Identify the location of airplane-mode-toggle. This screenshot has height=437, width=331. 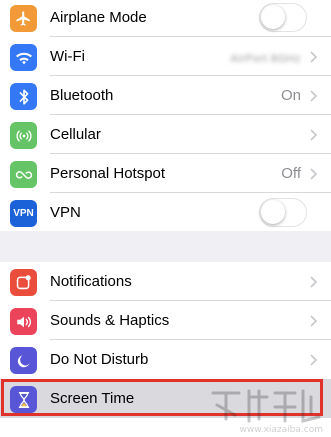
(283, 17).